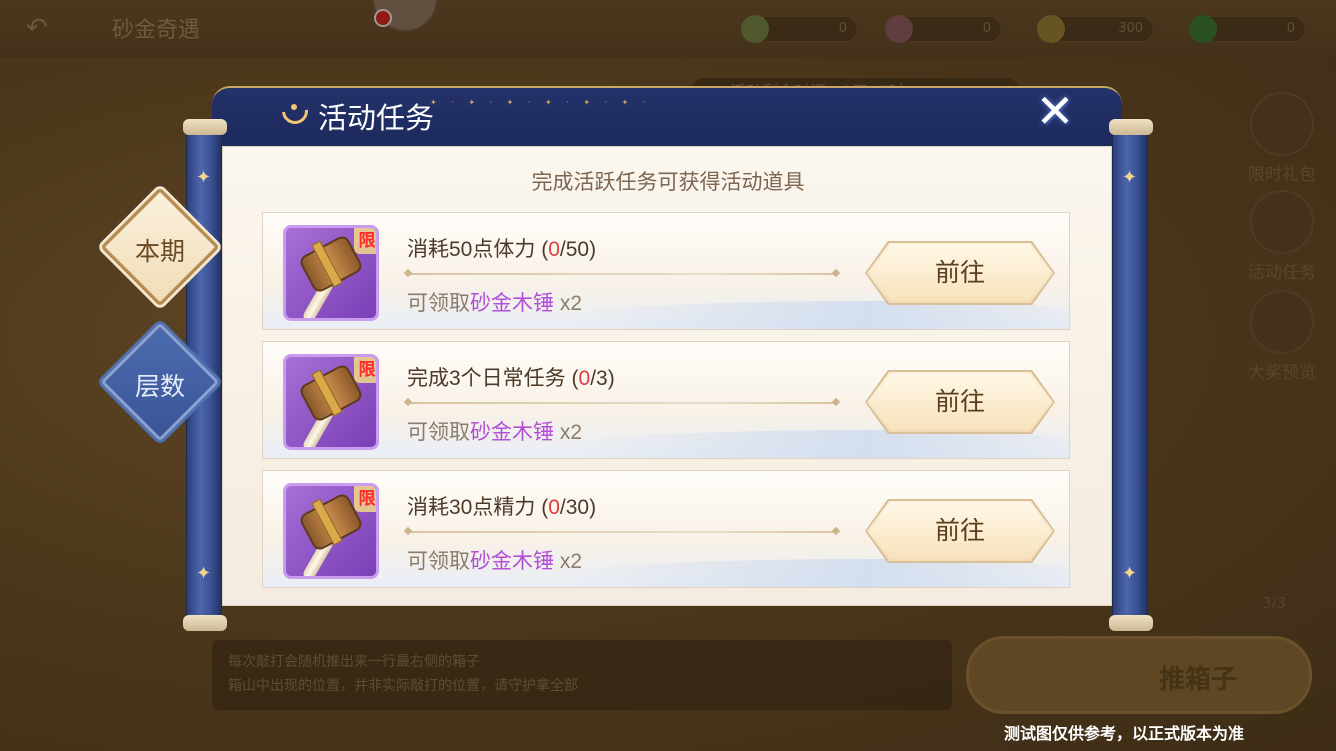 Image resolution: width=1336 pixels, height=751 pixels. Describe the element at coordinates (1123, 734) in the screenshot. I see `disclaimer-text: 测试图仅供参考，以正式版本为准` at that location.